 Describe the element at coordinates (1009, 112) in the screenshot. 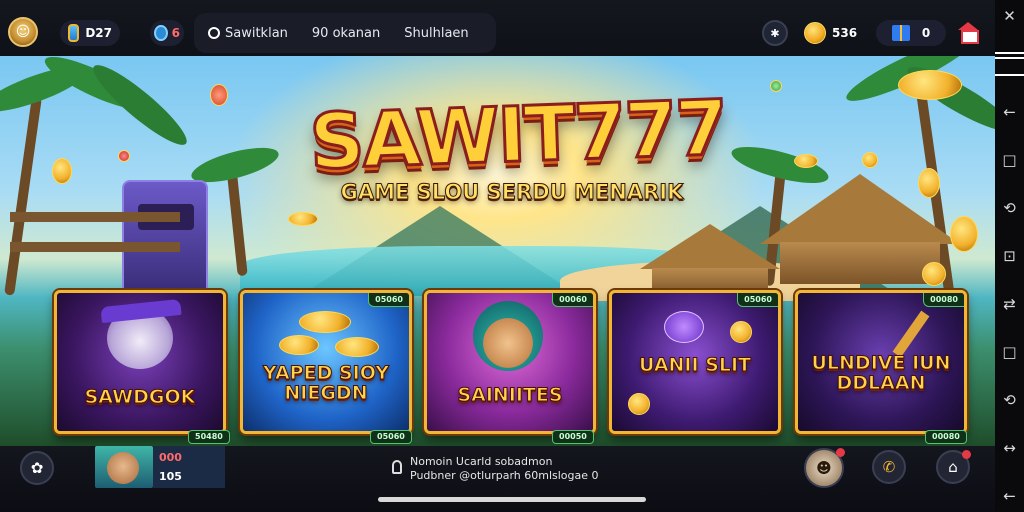

I see `back-icon: ←` at that location.